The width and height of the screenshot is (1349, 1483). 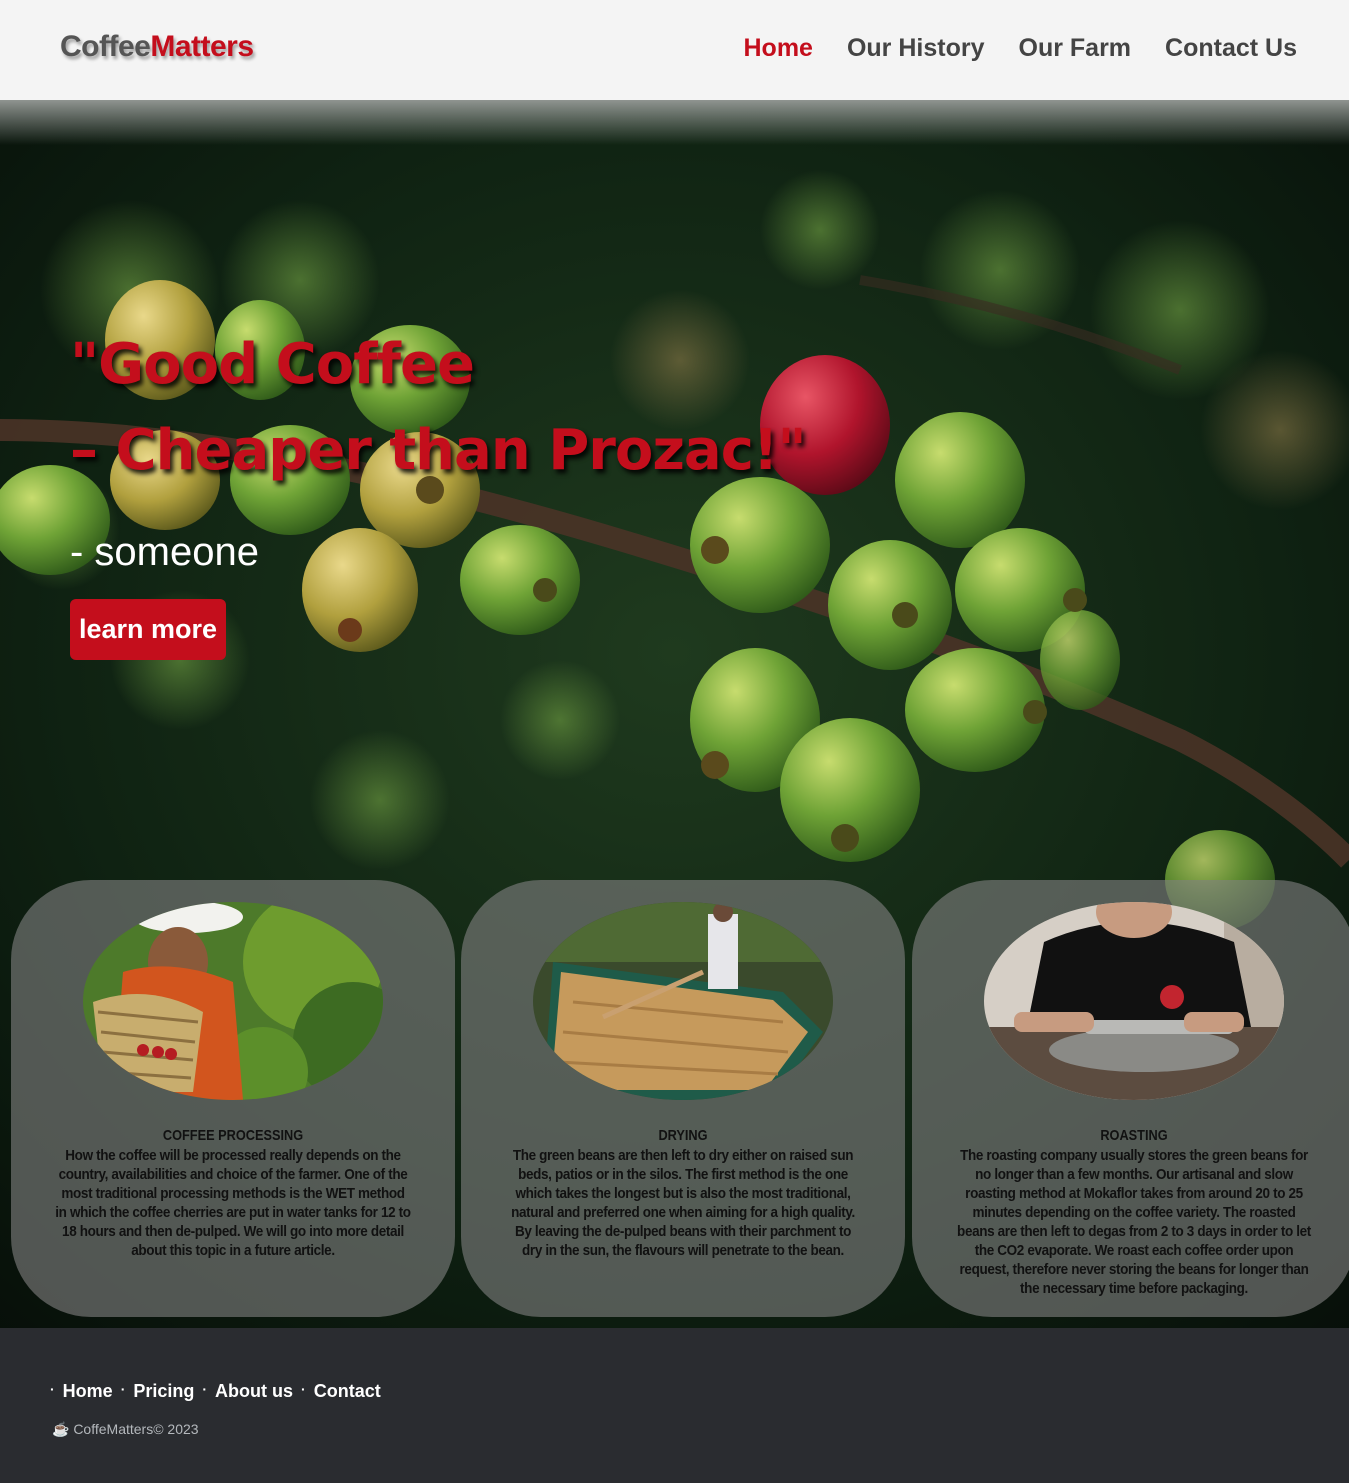 I want to click on footer-about-link: About us, so click(x=254, y=1391).